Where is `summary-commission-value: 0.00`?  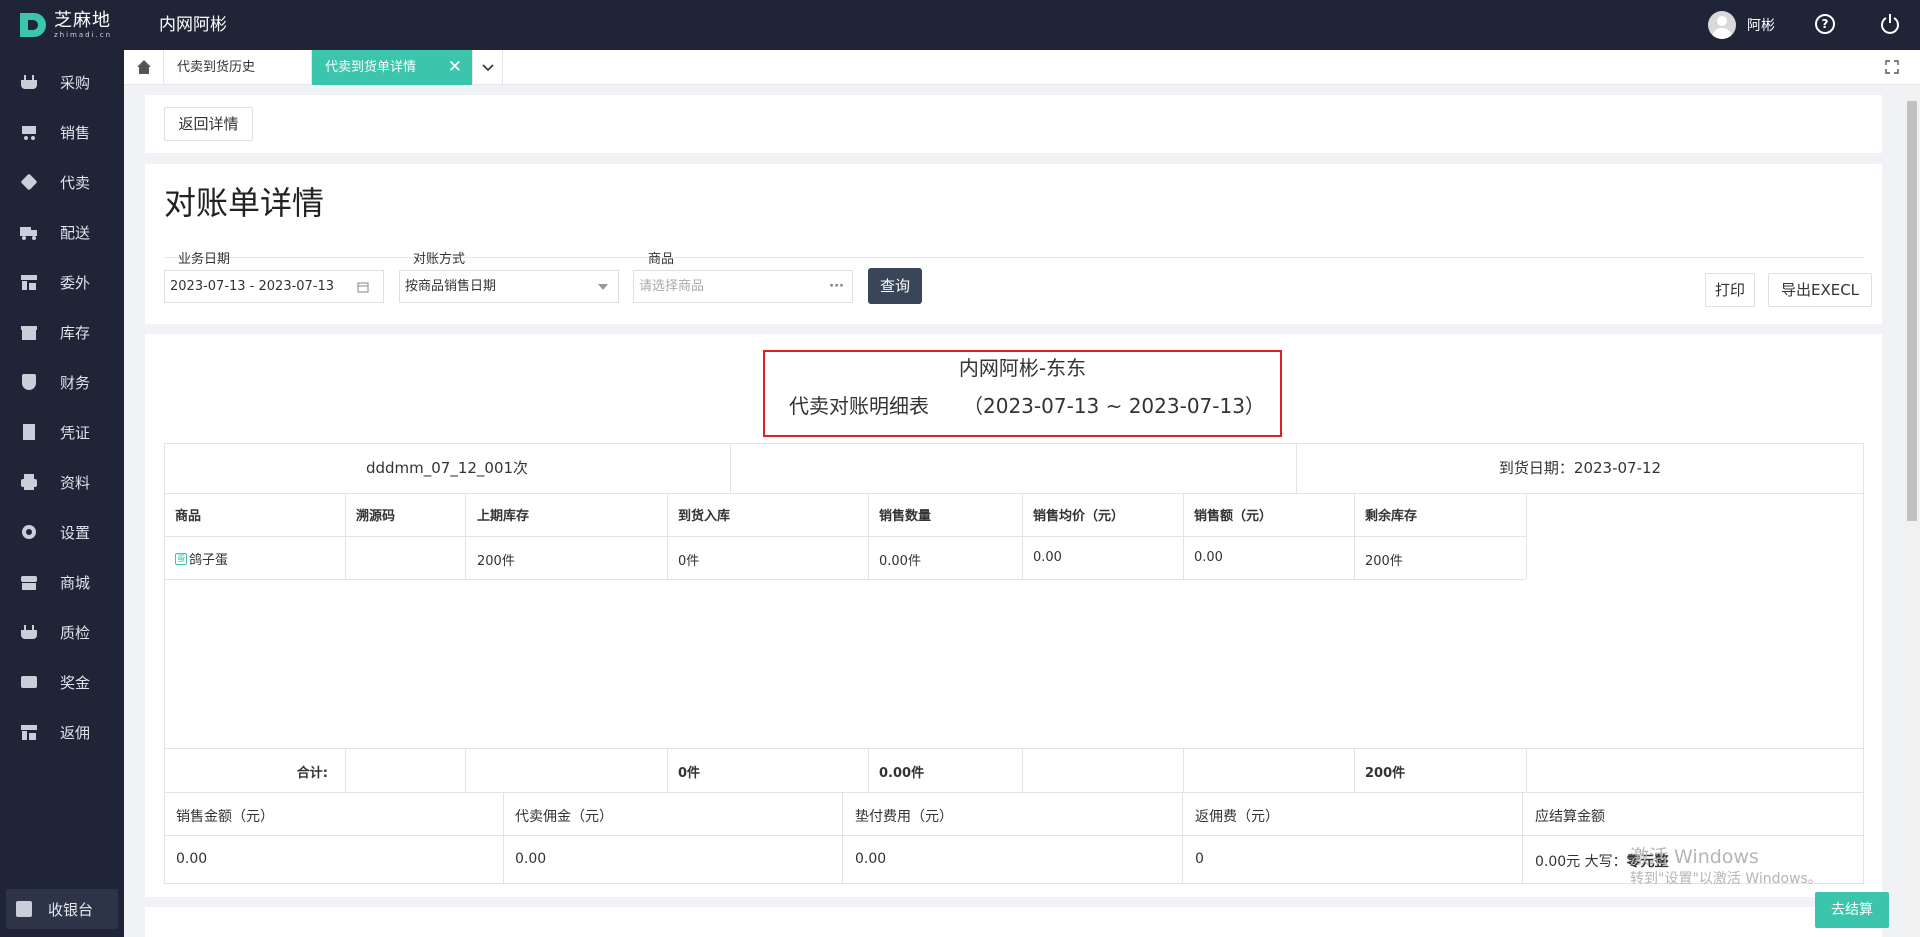
summary-commission-value: 0.00 is located at coordinates (531, 859).